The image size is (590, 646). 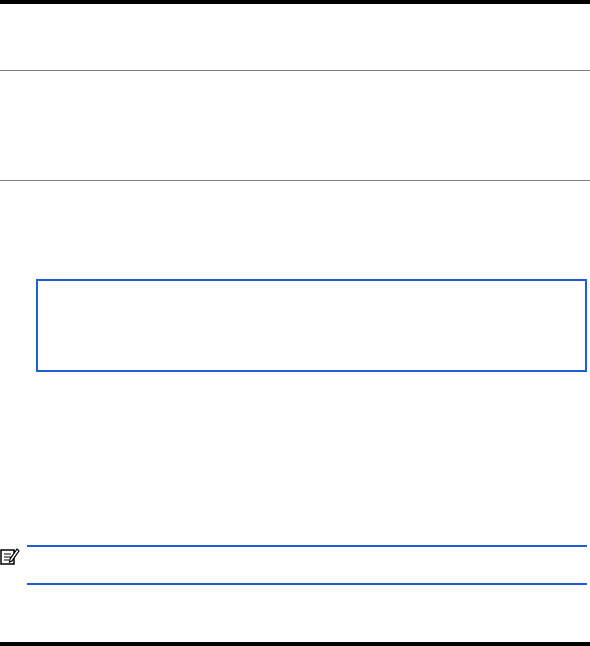 What do you see at coordinates (307, 584) in the screenshot?
I see `note-bottom-rule` at bounding box center [307, 584].